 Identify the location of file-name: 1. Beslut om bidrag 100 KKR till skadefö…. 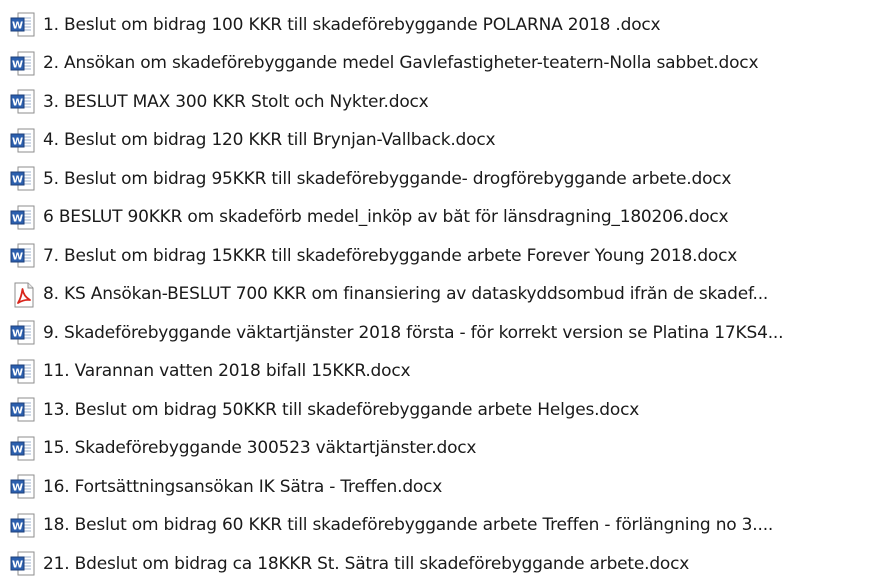
(351, 25).